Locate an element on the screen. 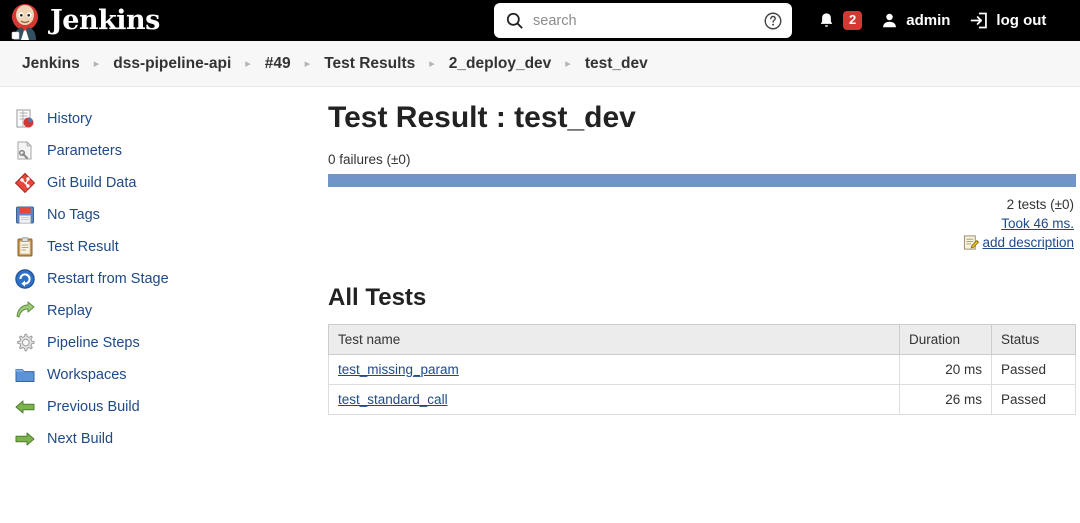 The height and width of the screenshot is (523, 1080). gear-icon is located at coordinates (26, 342).